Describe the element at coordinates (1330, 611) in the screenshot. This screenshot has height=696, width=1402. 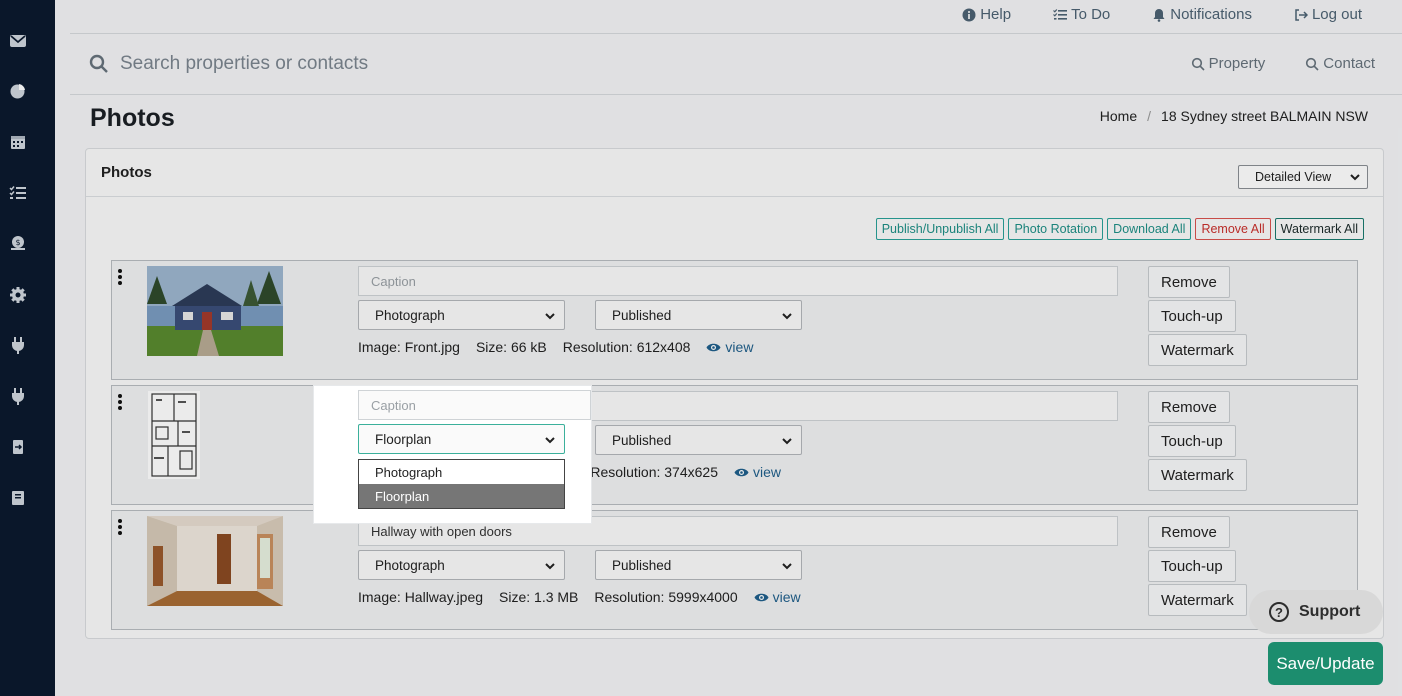
I see `support-label: Support` at that location.